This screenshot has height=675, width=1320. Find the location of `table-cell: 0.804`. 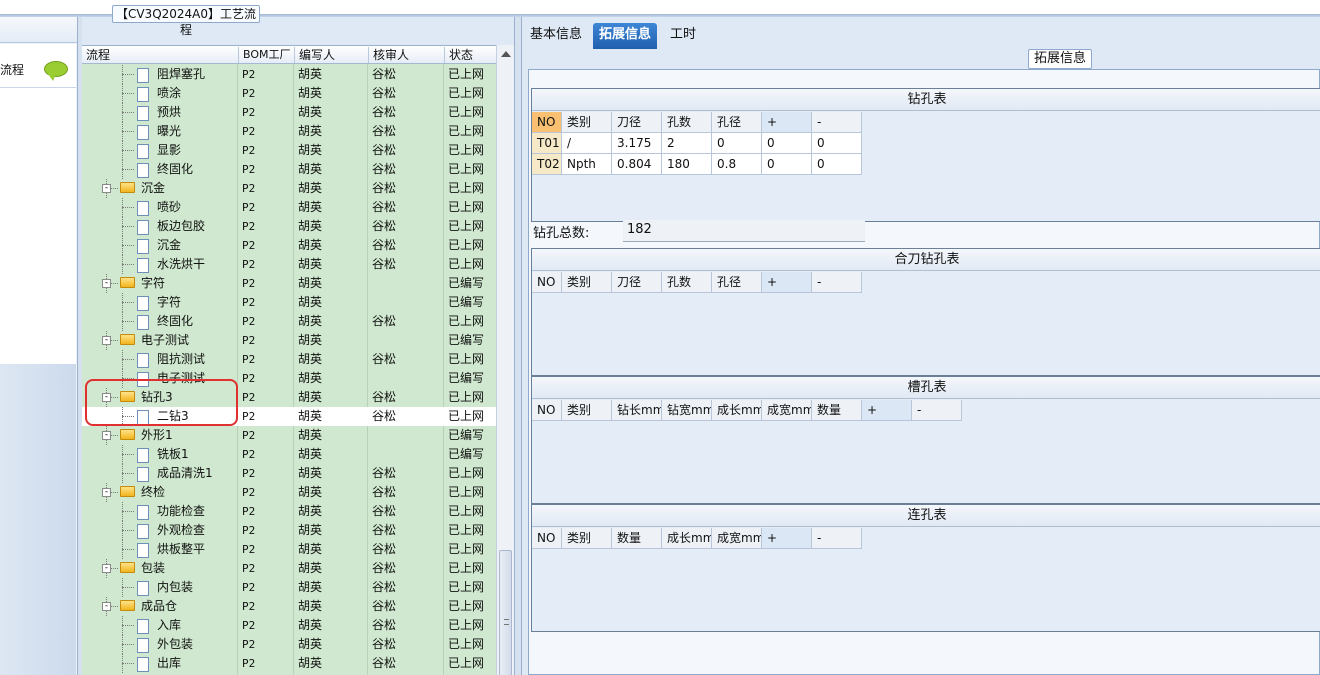

table-cell: 0.804 is located at coordinates (637, 164).